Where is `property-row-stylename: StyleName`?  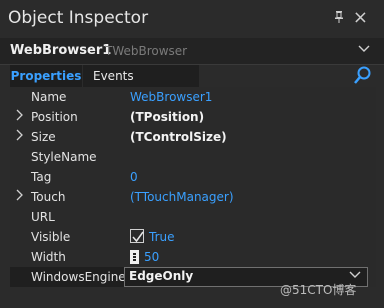
property-row-stylename: StyleName is located at coordinates (193, 157).